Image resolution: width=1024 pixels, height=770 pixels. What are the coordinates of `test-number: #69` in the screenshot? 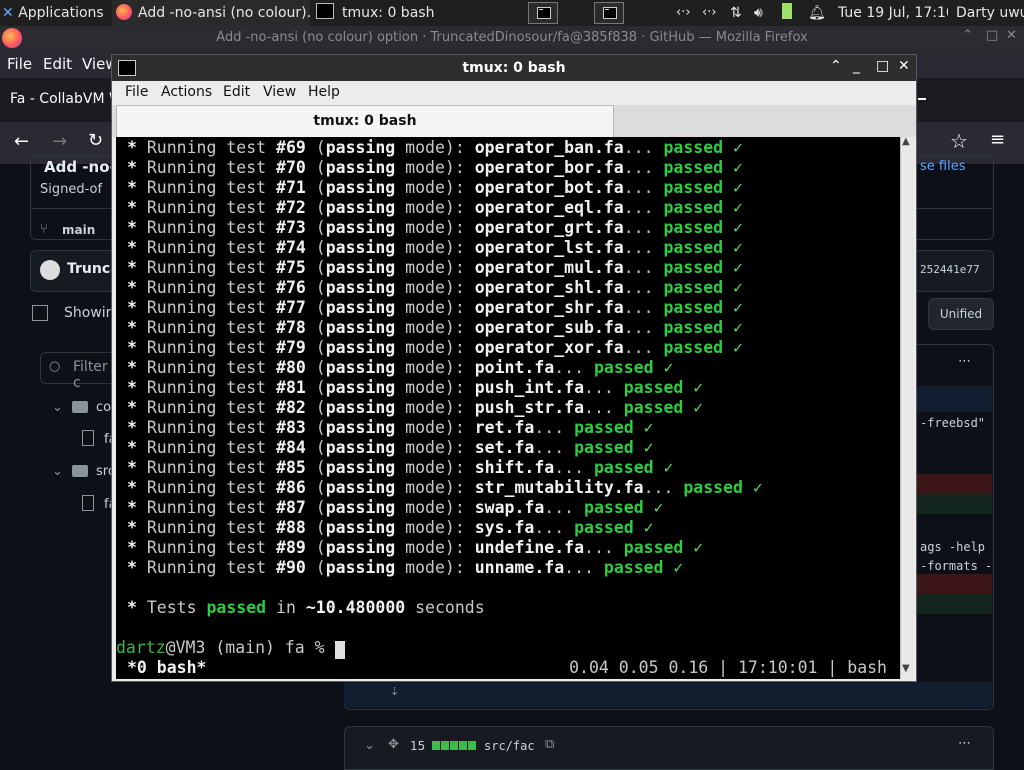 It's located at (291, 147).